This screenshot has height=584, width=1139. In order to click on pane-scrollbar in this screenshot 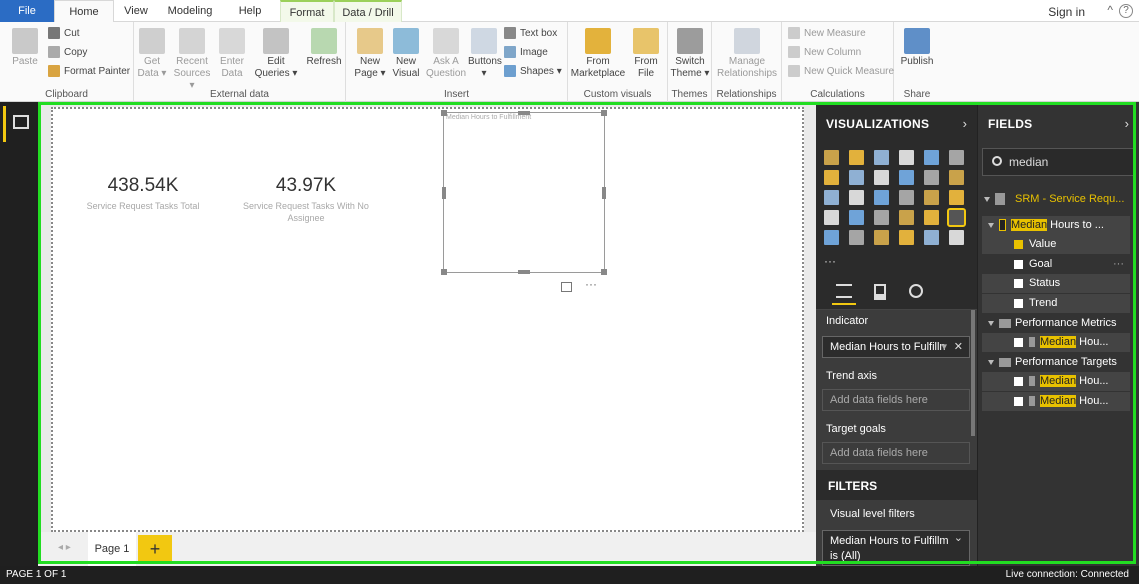, I will do `click(973, 373)`.